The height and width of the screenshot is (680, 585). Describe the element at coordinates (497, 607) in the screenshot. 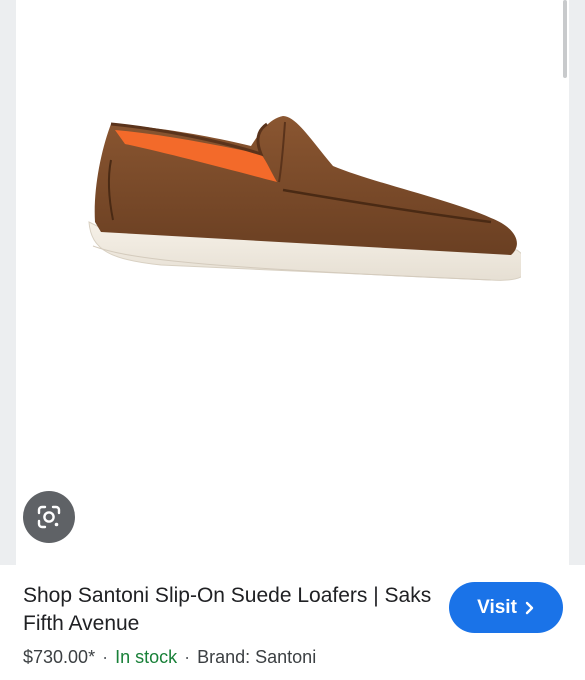

I see `visit-button-label: Visit` at that location.